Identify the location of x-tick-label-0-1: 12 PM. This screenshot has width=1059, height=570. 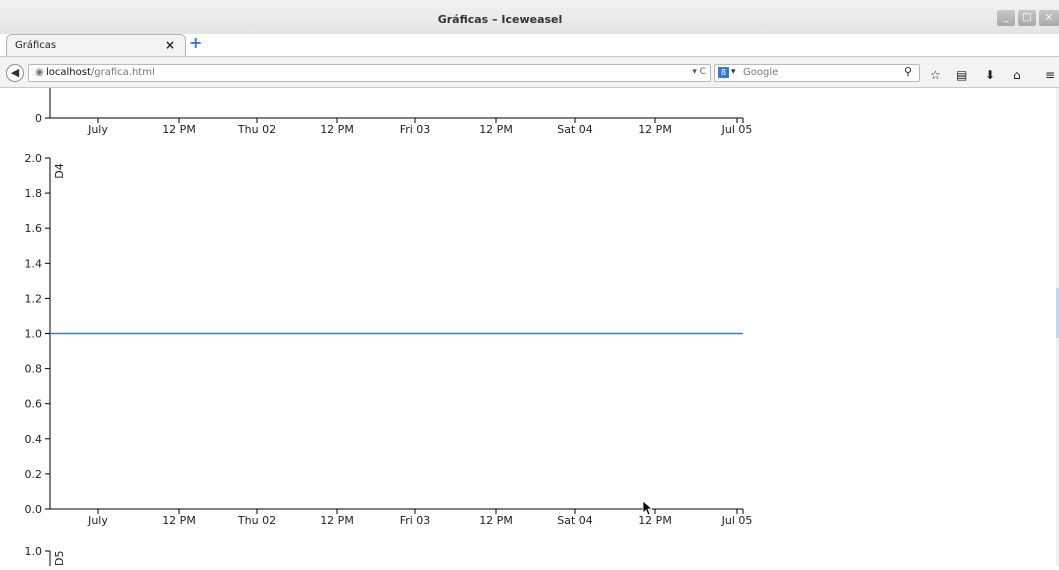
(179, 129).